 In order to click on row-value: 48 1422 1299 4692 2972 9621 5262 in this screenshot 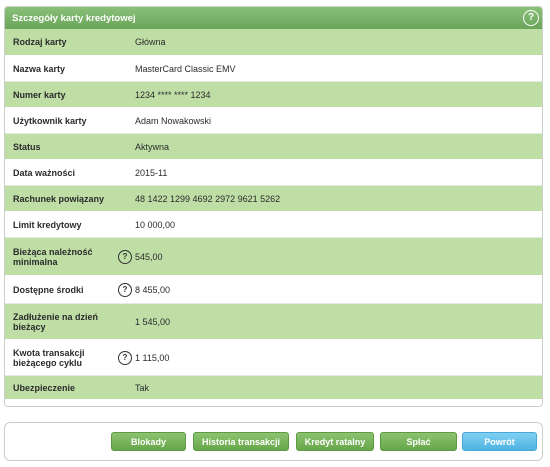, I will do `click(208, 198)`.